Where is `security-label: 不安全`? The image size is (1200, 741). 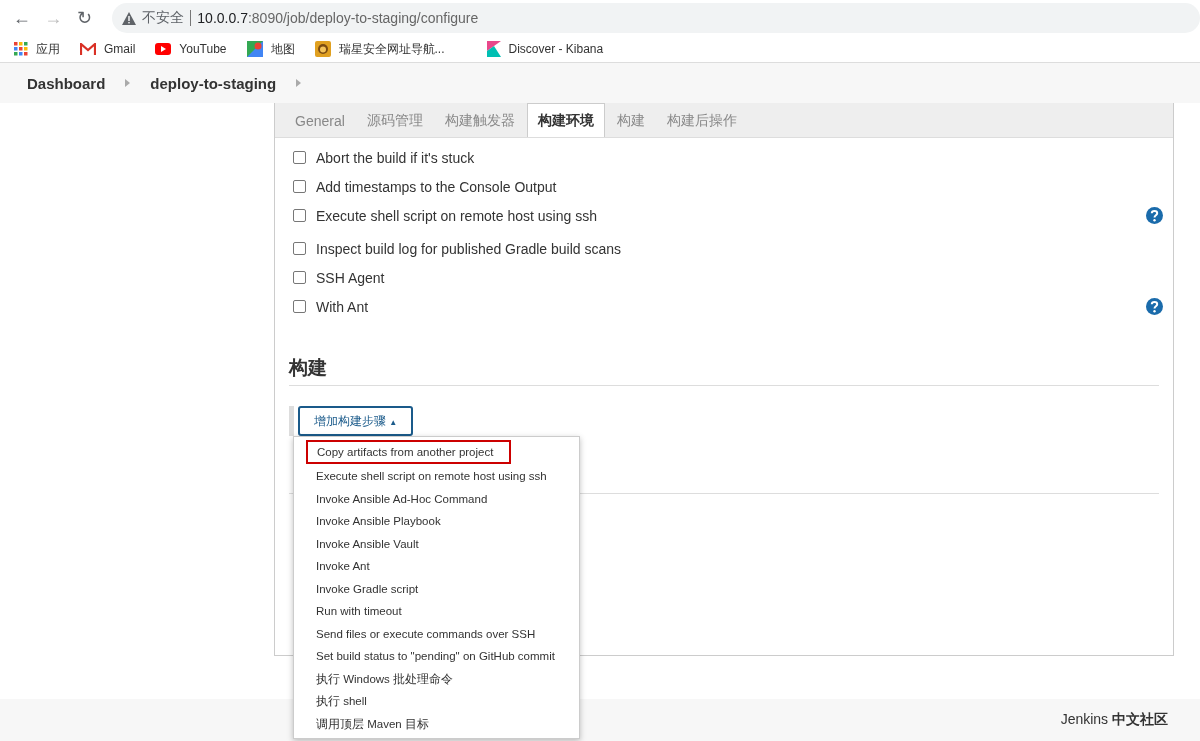
security-label: 不安全 is located at coordinates (163, 18).